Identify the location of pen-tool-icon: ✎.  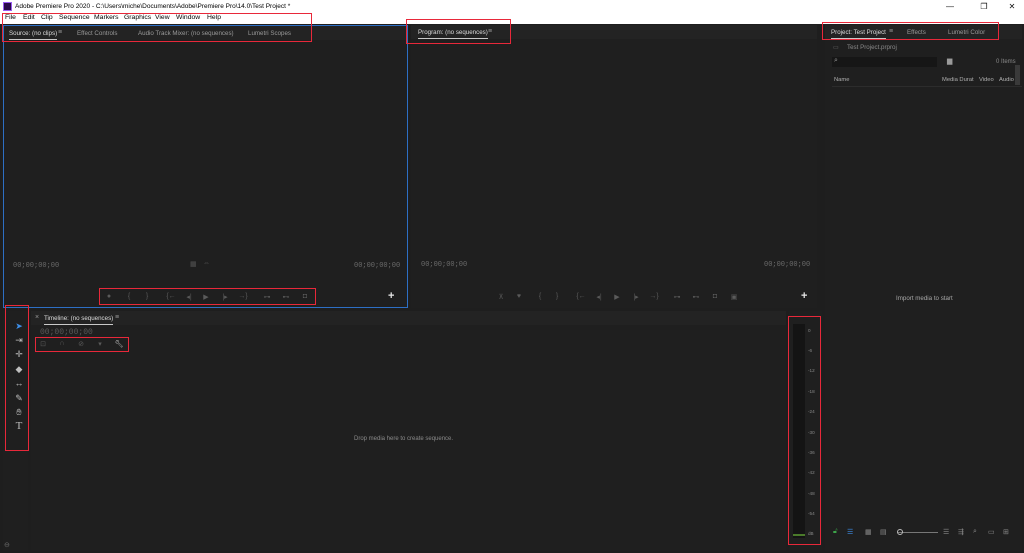
(19, 398).